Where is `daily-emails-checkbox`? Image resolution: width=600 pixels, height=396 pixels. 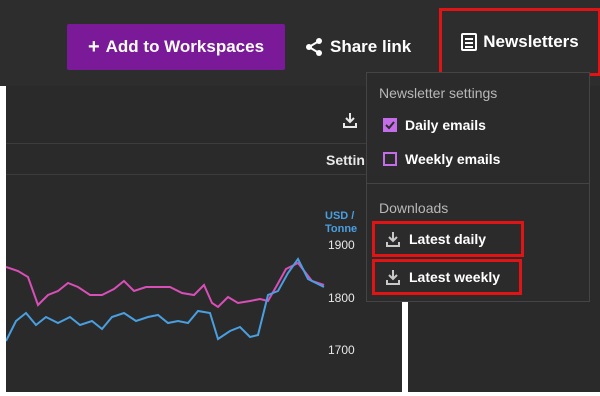 daily-emails-checkbox is located at coordinates (390, 125).